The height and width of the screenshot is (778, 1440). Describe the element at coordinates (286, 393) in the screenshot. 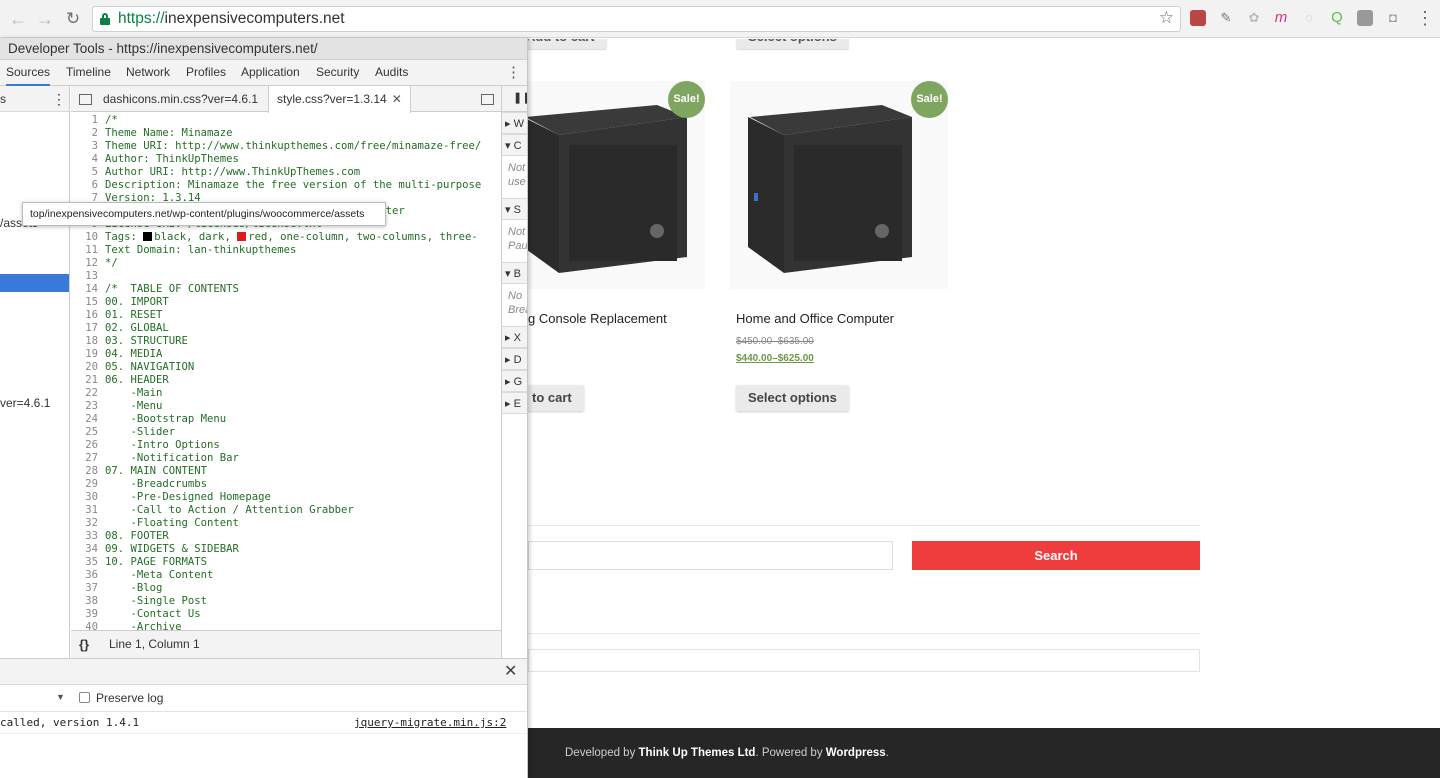

I see `code-line: 22 -Main` at that location.